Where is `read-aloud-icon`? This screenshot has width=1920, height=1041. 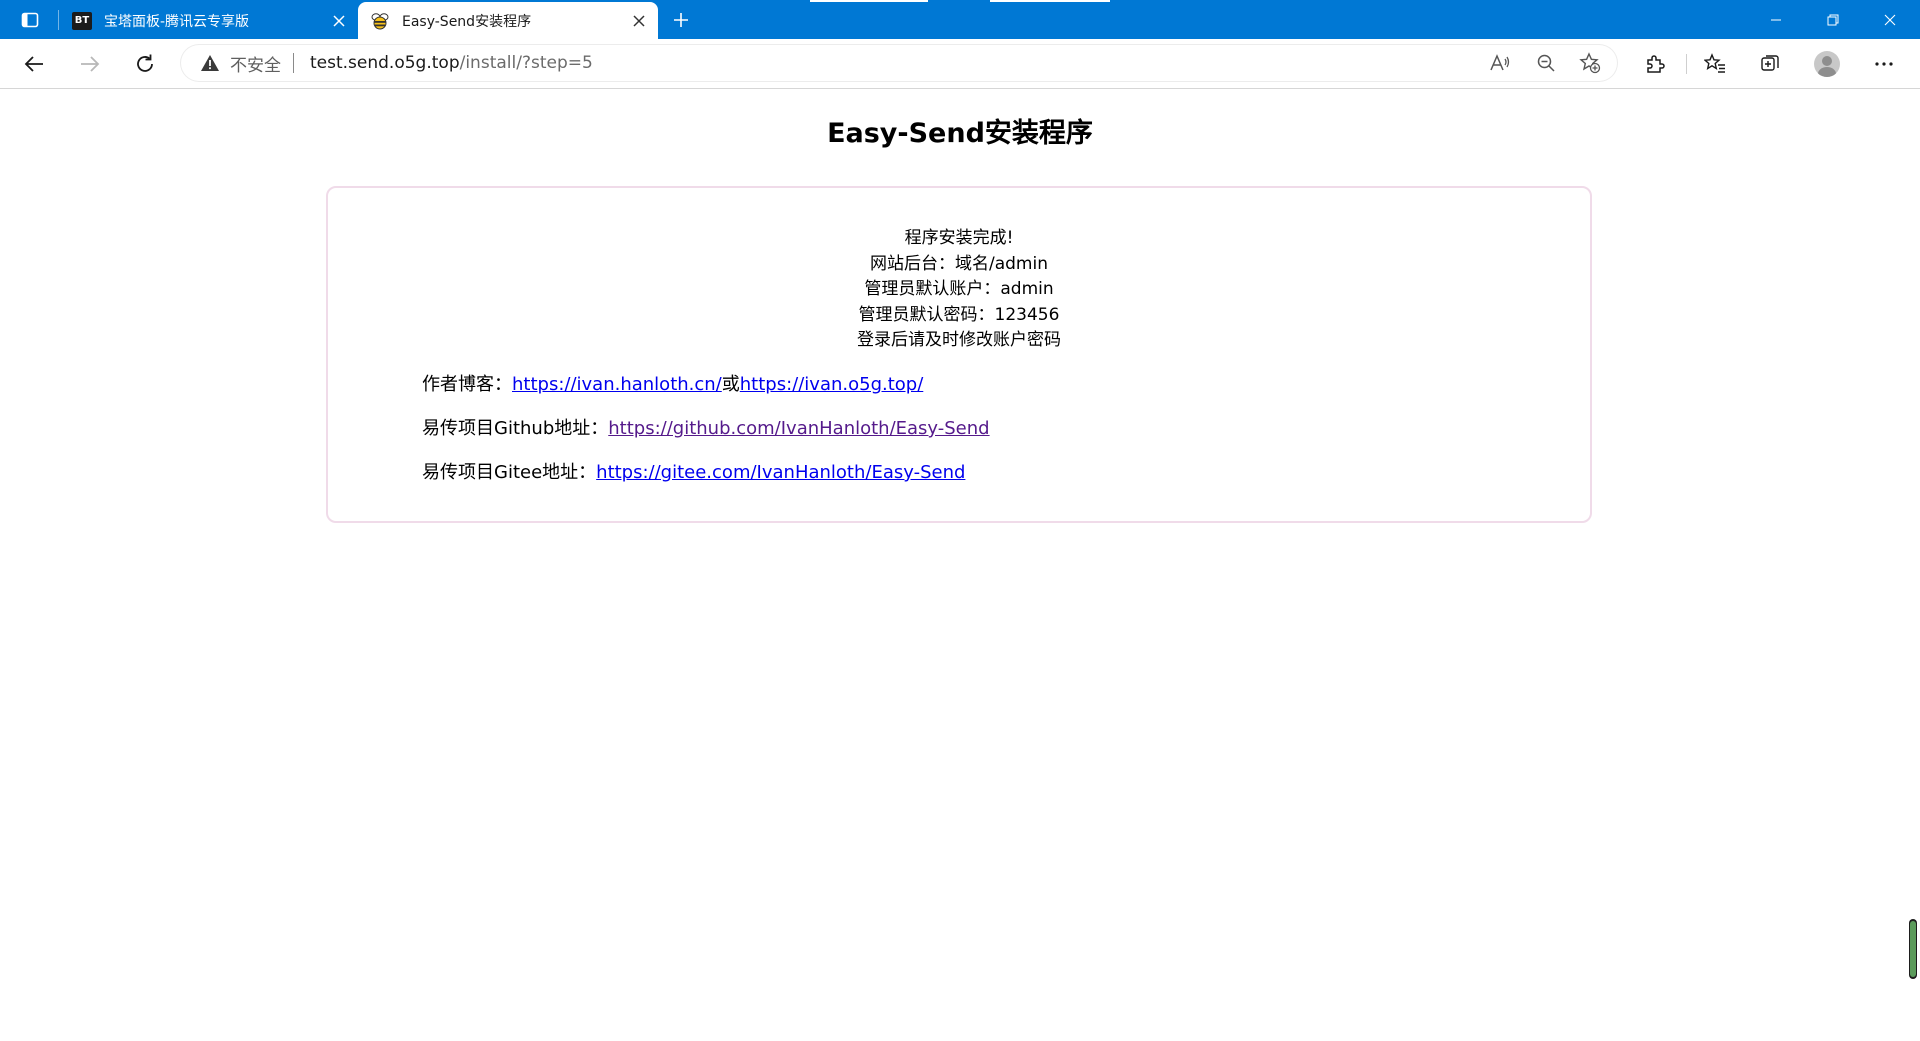 read-aloud-icon is located at coordinates (1500, 63).